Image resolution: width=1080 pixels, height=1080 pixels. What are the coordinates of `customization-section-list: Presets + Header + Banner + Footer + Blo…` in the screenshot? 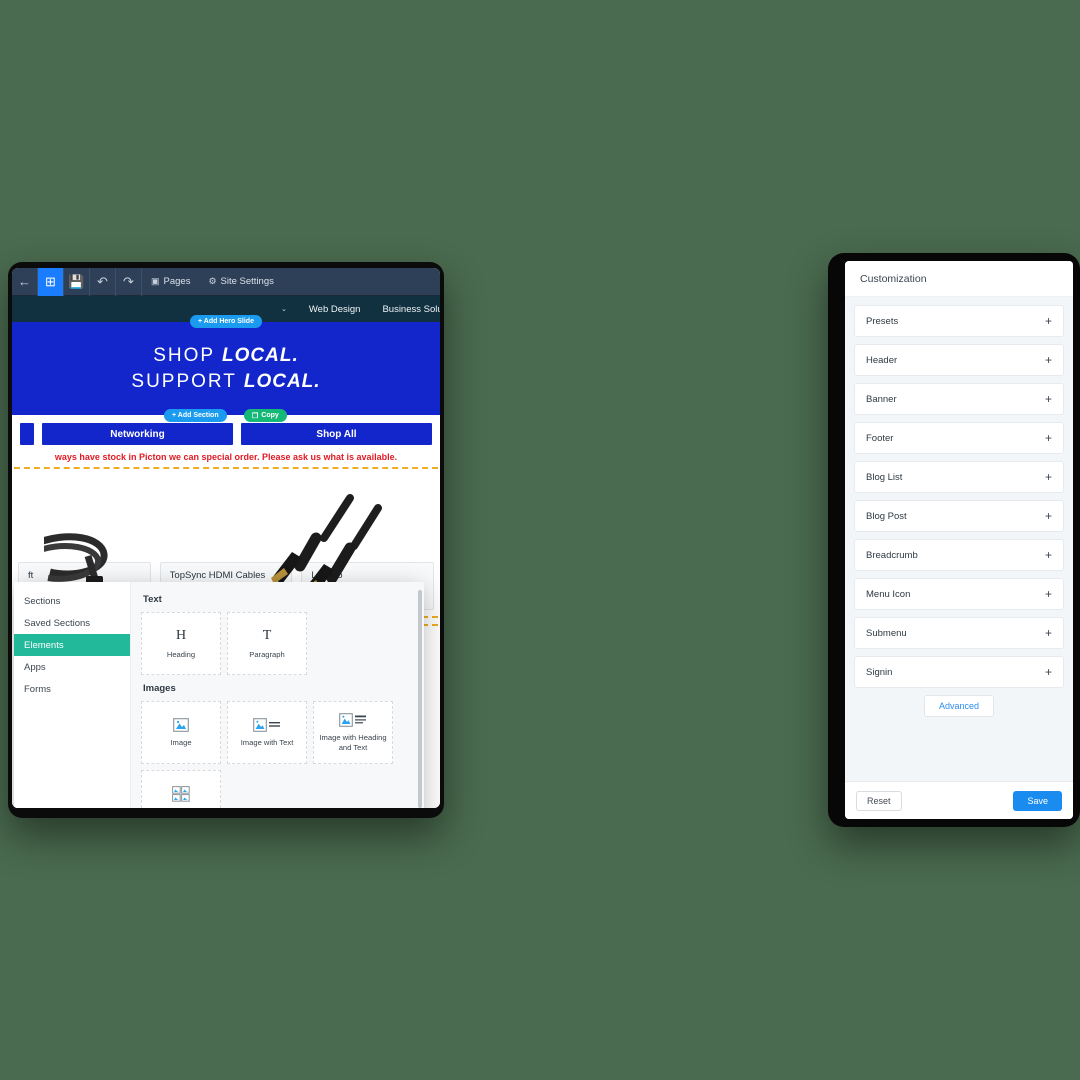 It's located at (959, 539).